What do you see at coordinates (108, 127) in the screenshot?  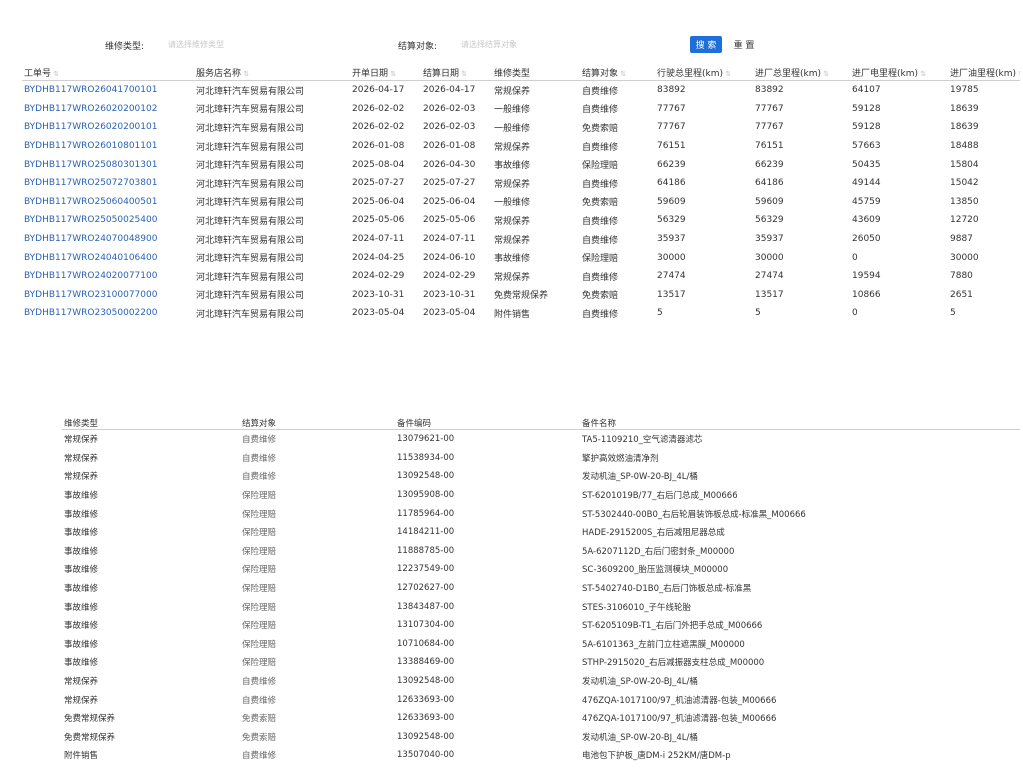 I see `order-number-link: BYDHB117WRO26020200101` at bounding box center [108, 127].